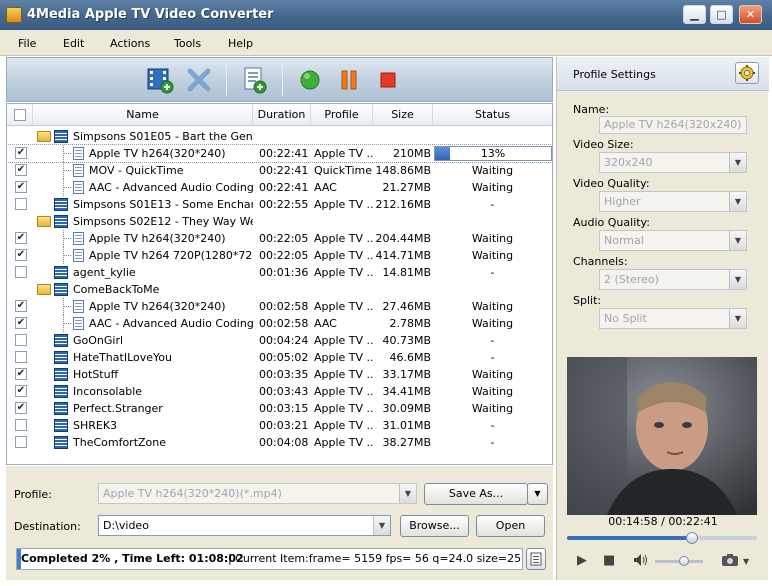 The height and width of the screenshot is (586, 772). Describe the element at coordinates (492, 115) in the screenshot. I see `column-status: Status` at that location.